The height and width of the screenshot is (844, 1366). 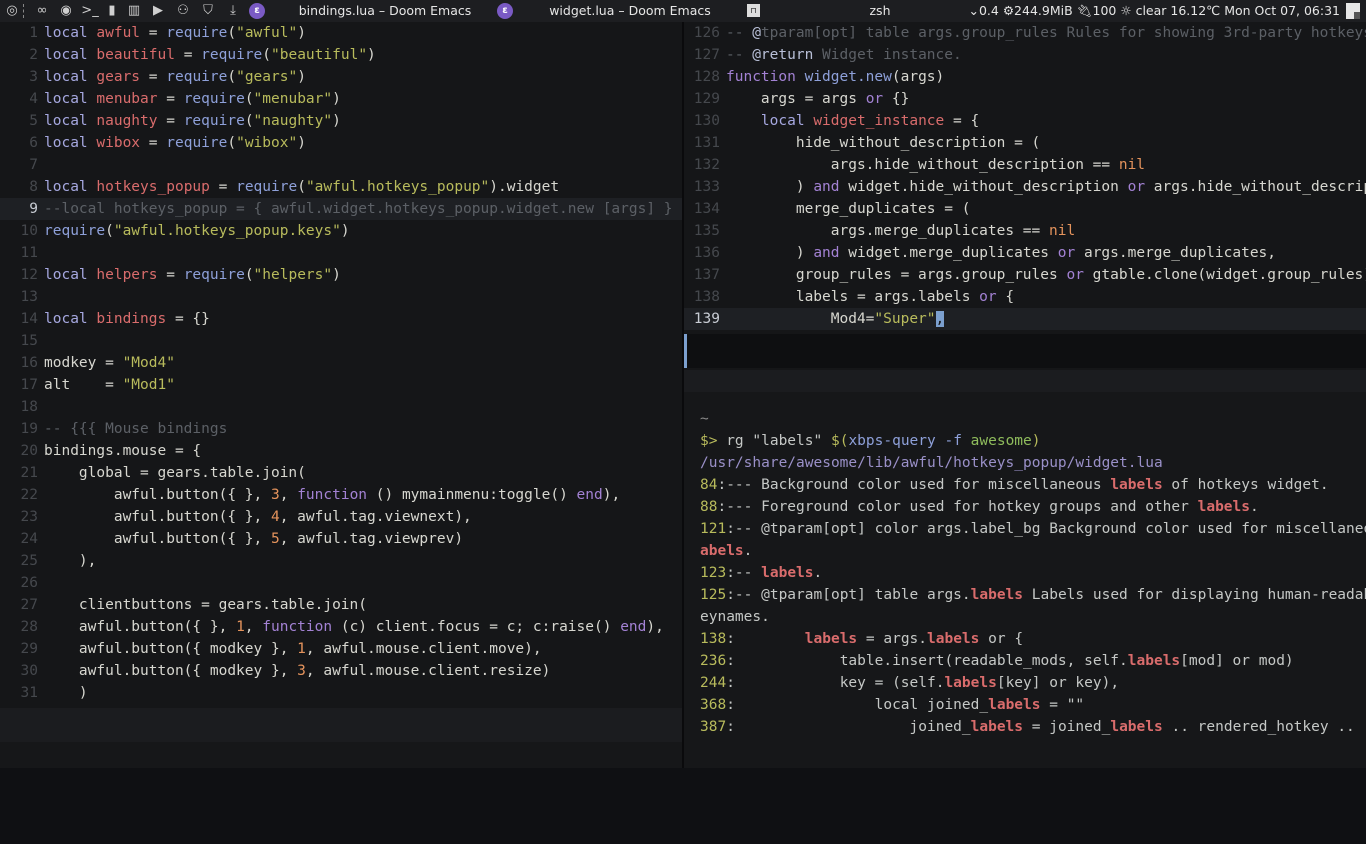 What do you see at coordinates (134, 11) in the screenshot?
I see `book-icon: ▥` at bounding box center [134, 11].